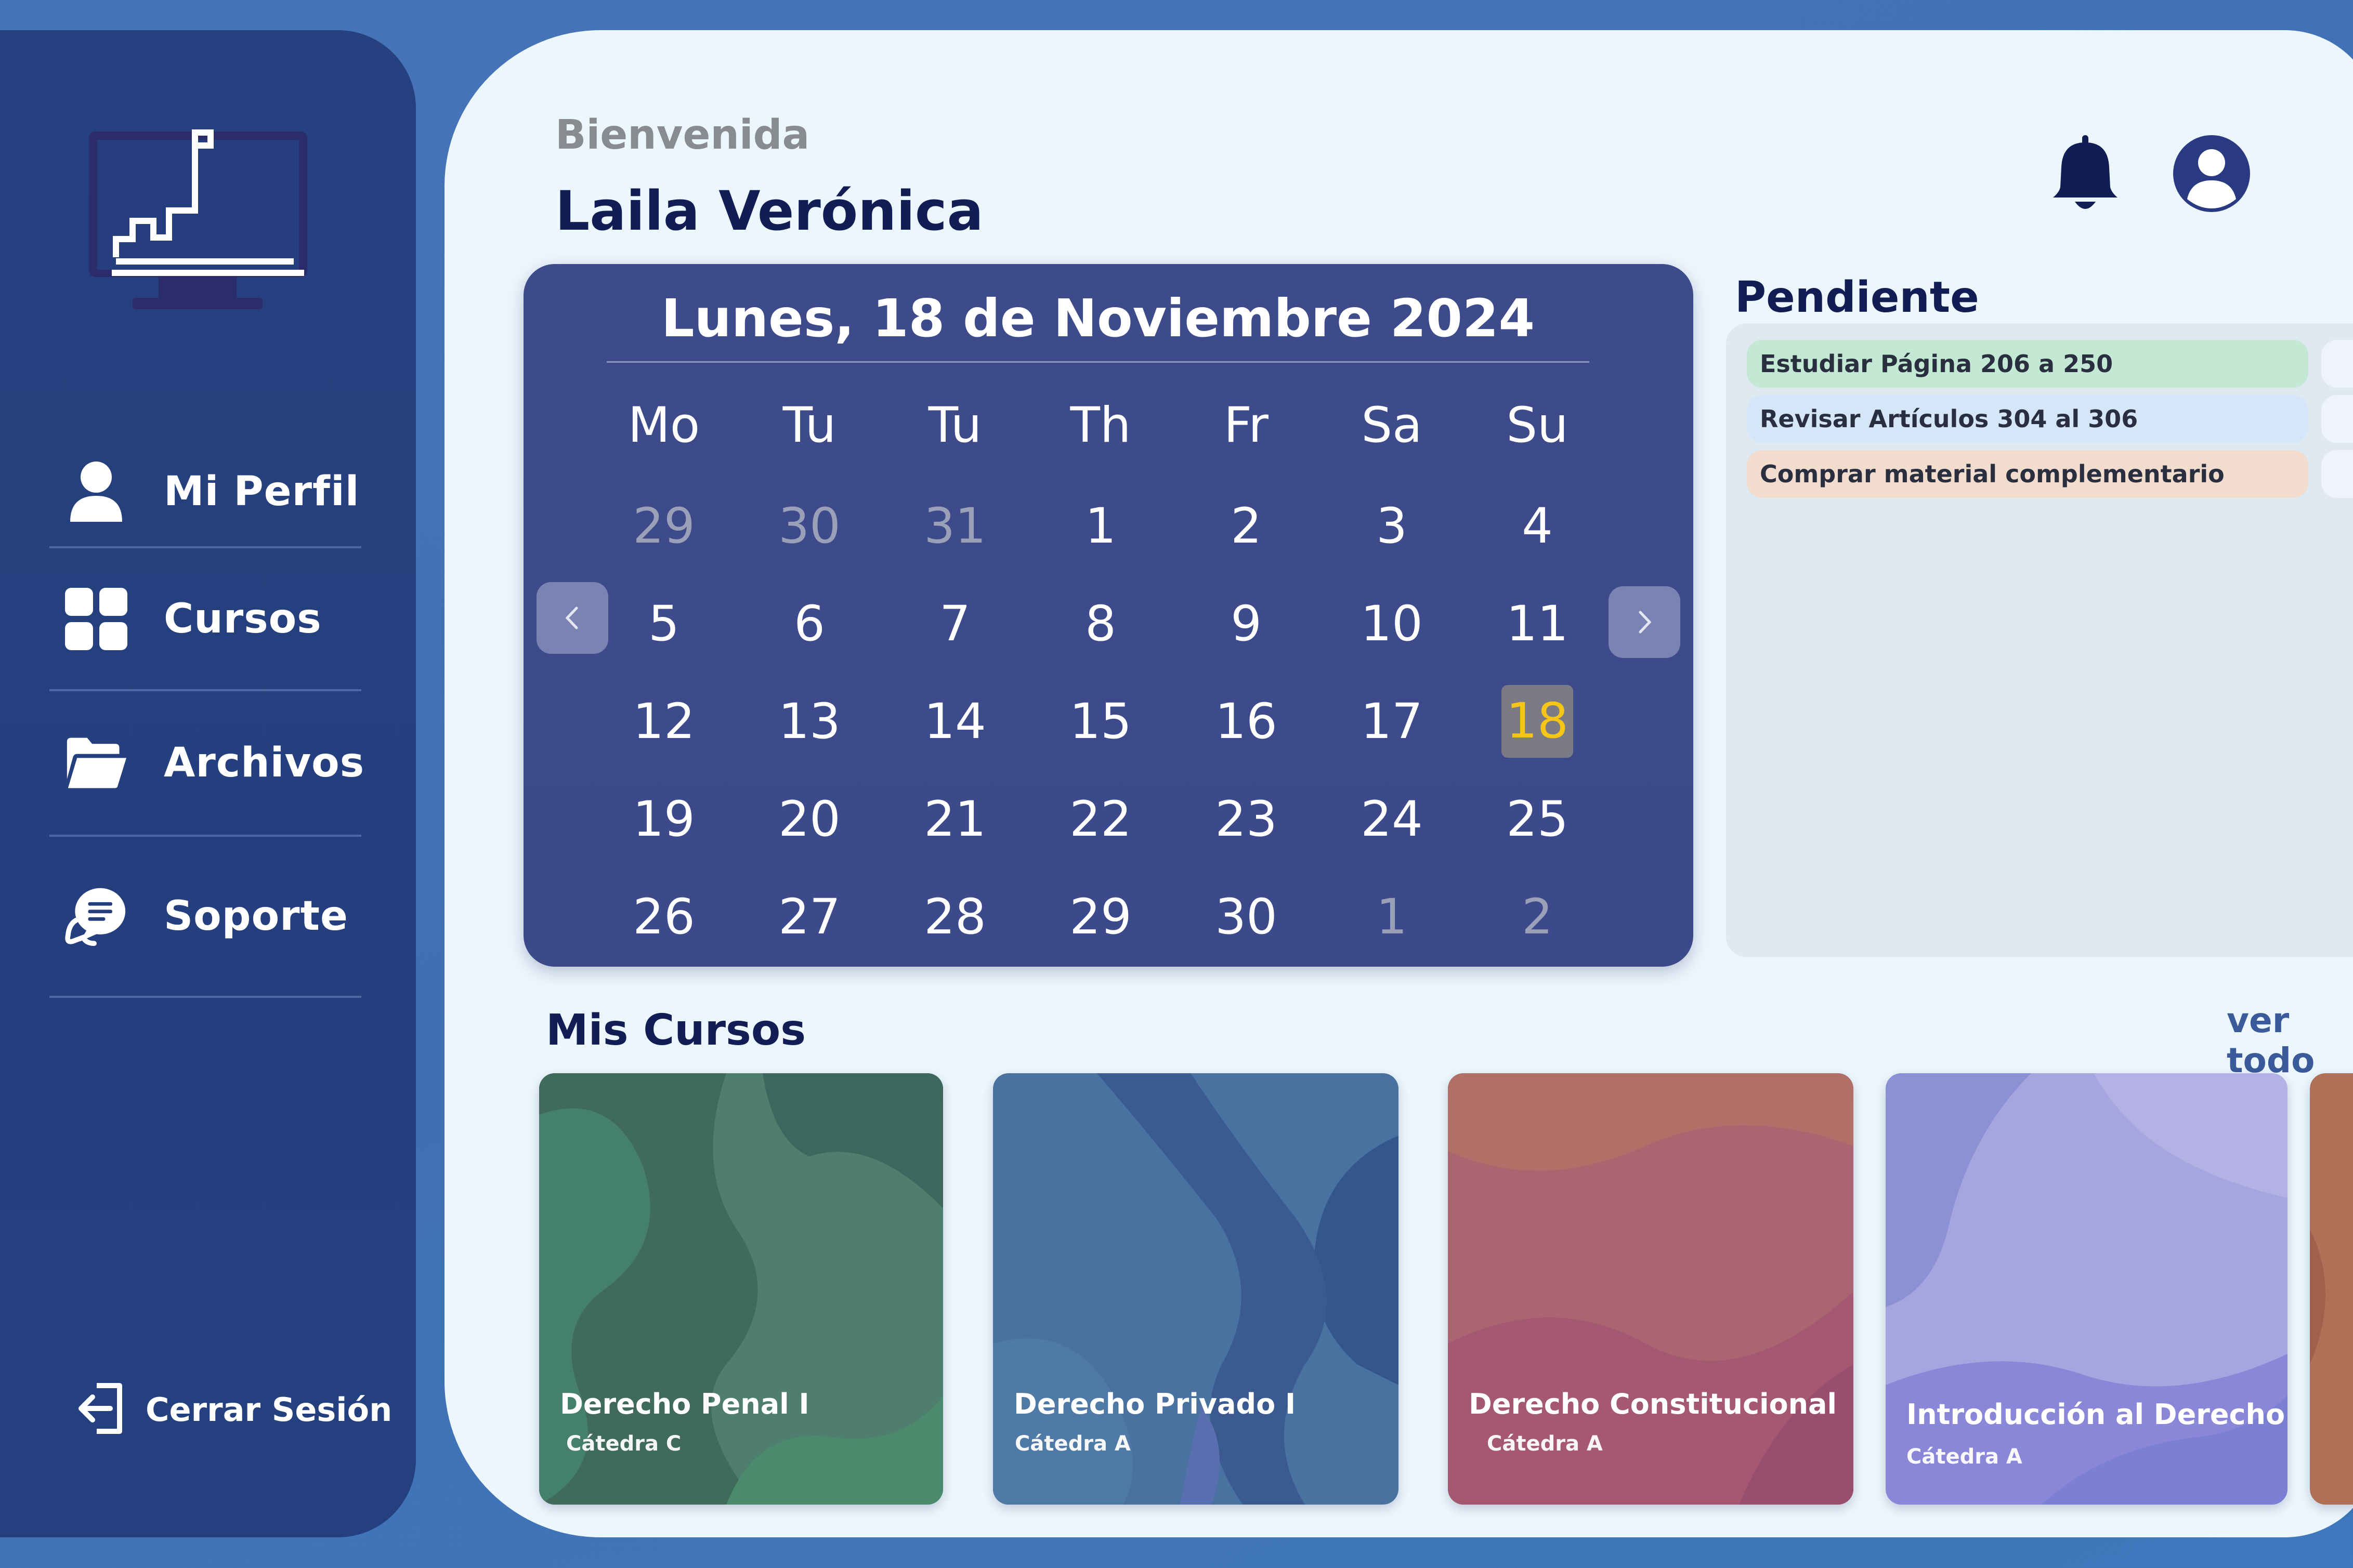 This screenshot has height=1568, width=2353. Describe the element at coordinates (664, 917) in the screenshot. I see `calendar-day: 26` at that location.